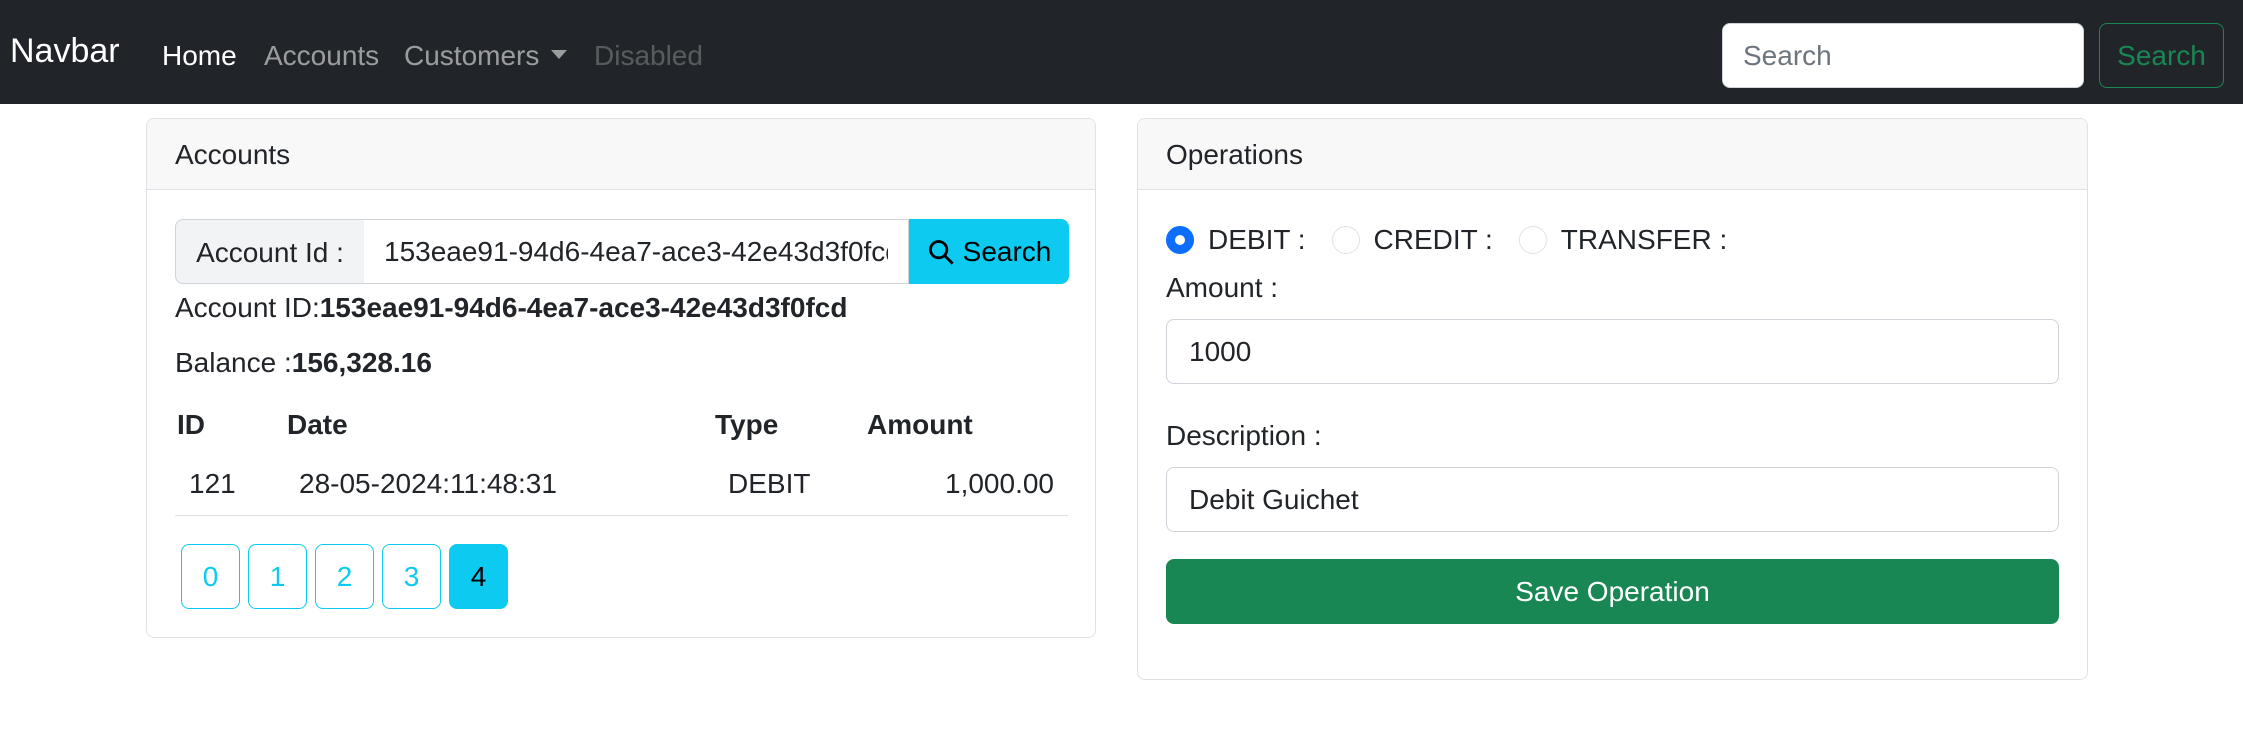 The image size is (2243, 752). What do you see at coordinates (233, 362) in the screenshot?
I see `balance-label: Balance :` at bounding box center [233, 362].